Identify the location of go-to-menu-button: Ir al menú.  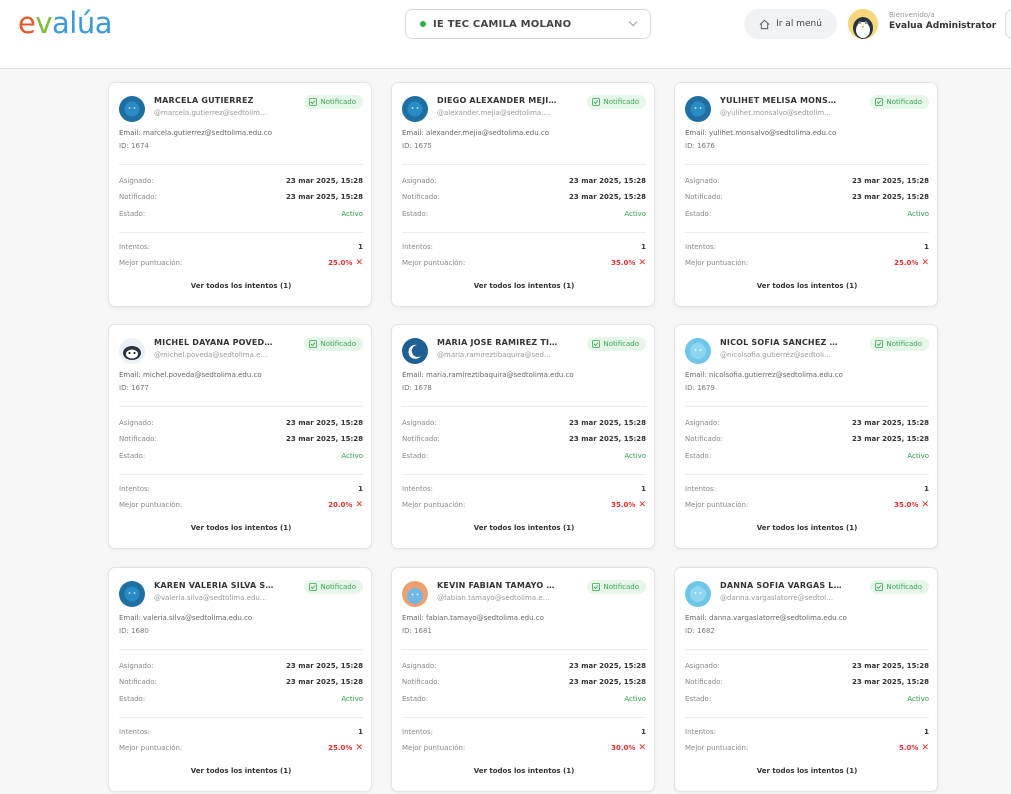
(790, 24).